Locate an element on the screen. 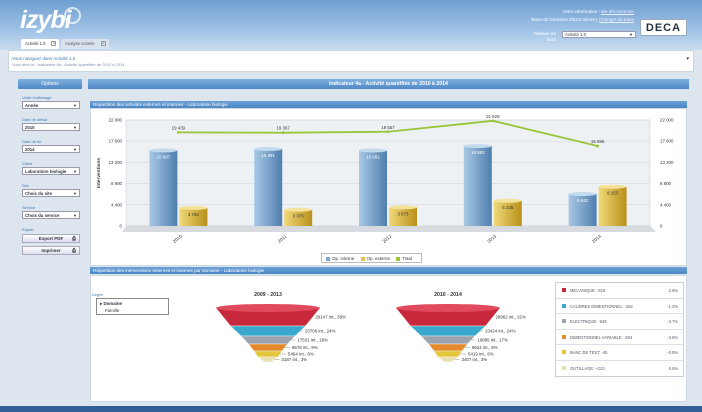 The height and width of the screenshot is (412, 702). filter-site-value: Choix du site is located at coordinates (38, 193).